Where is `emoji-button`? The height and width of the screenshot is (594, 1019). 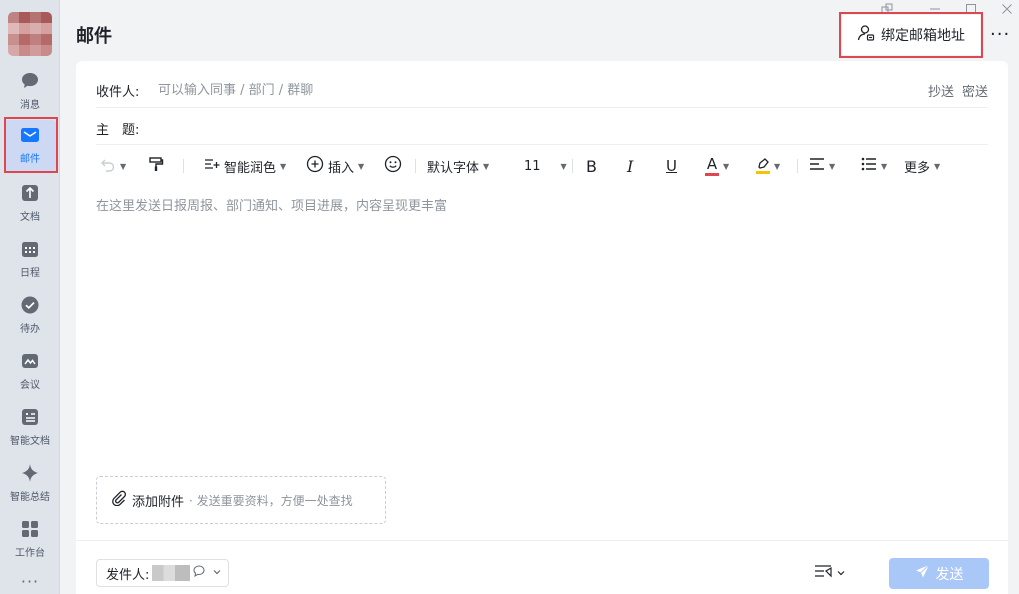 emoji-button is located at coordinates (393, 166).